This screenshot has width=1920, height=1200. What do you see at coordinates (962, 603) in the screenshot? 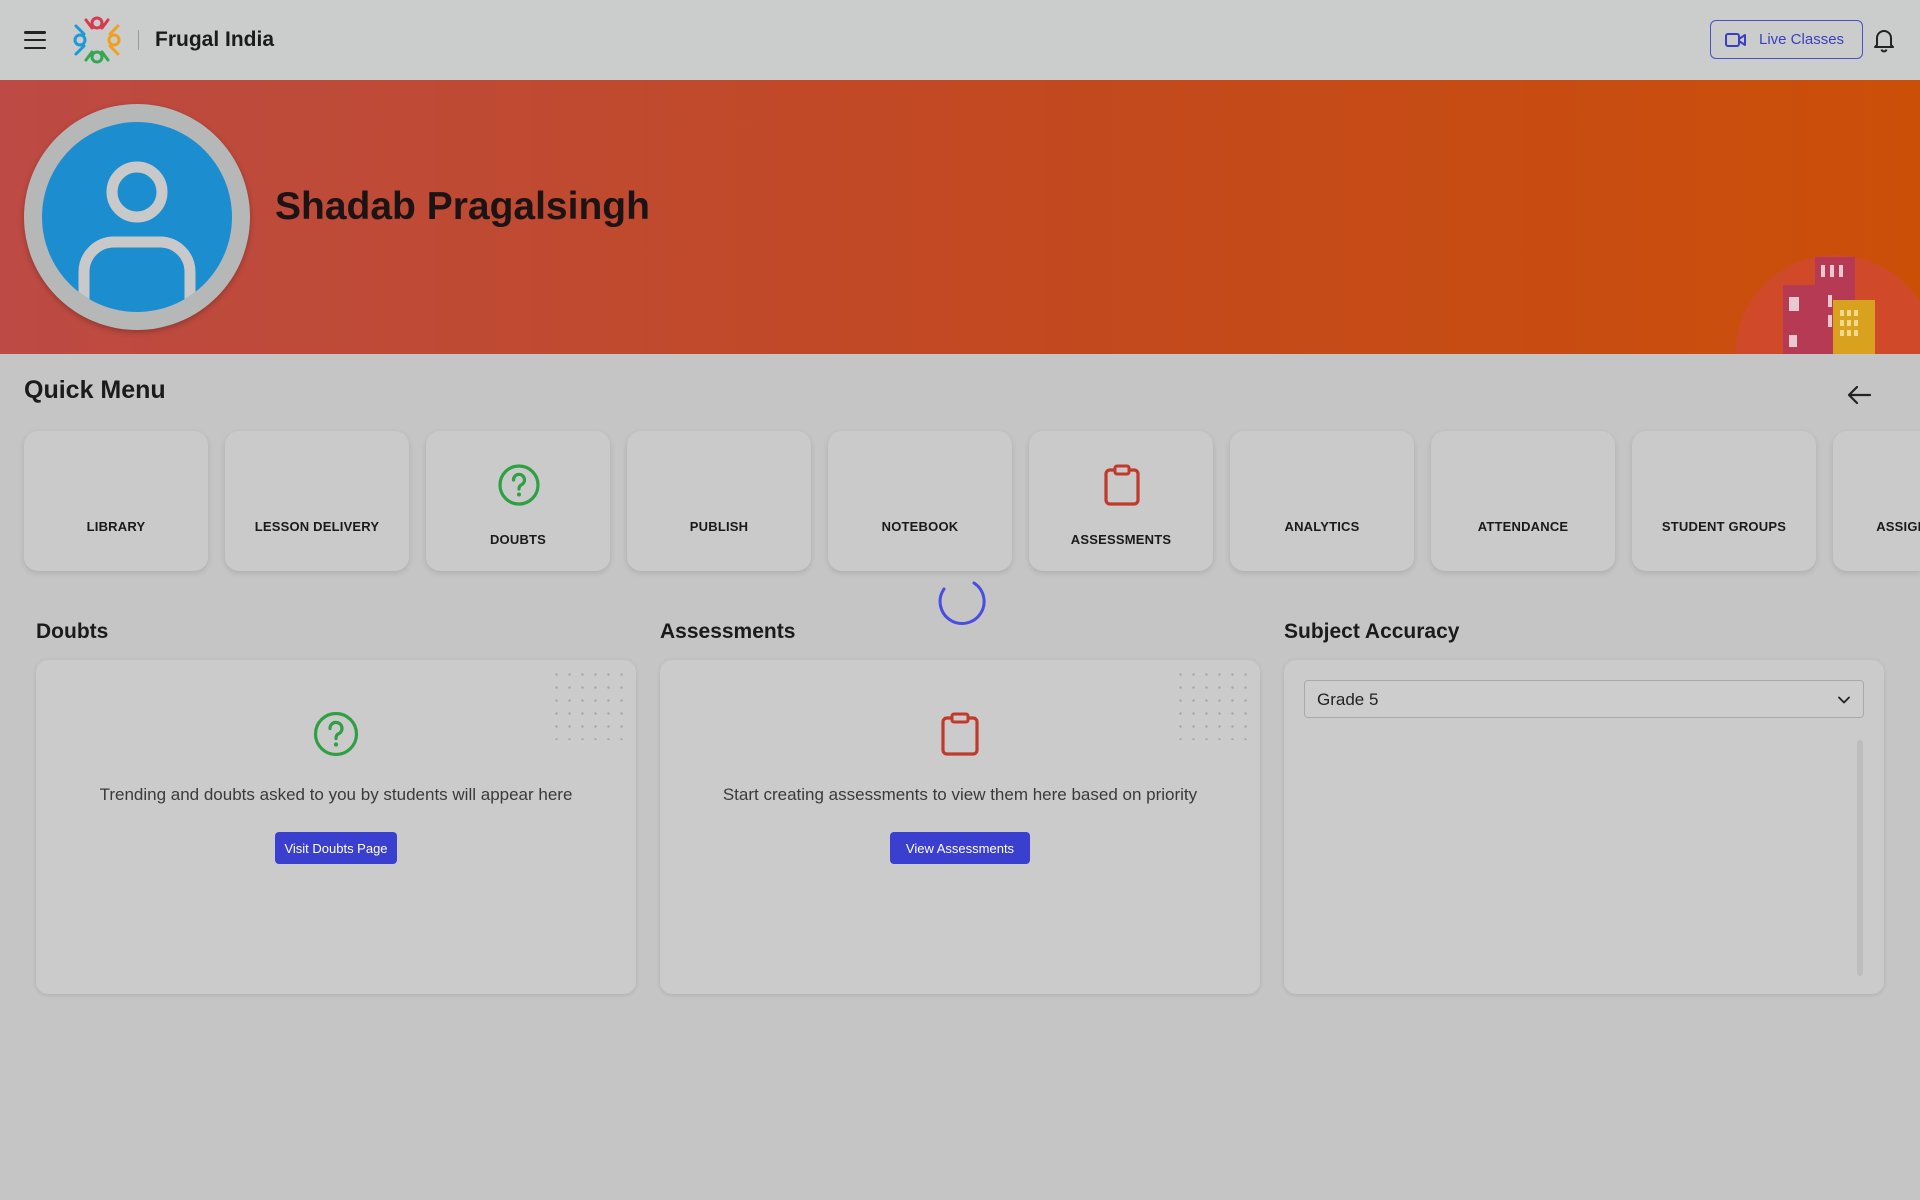
I see `loading-spinner` at bounding box center [962, 603].